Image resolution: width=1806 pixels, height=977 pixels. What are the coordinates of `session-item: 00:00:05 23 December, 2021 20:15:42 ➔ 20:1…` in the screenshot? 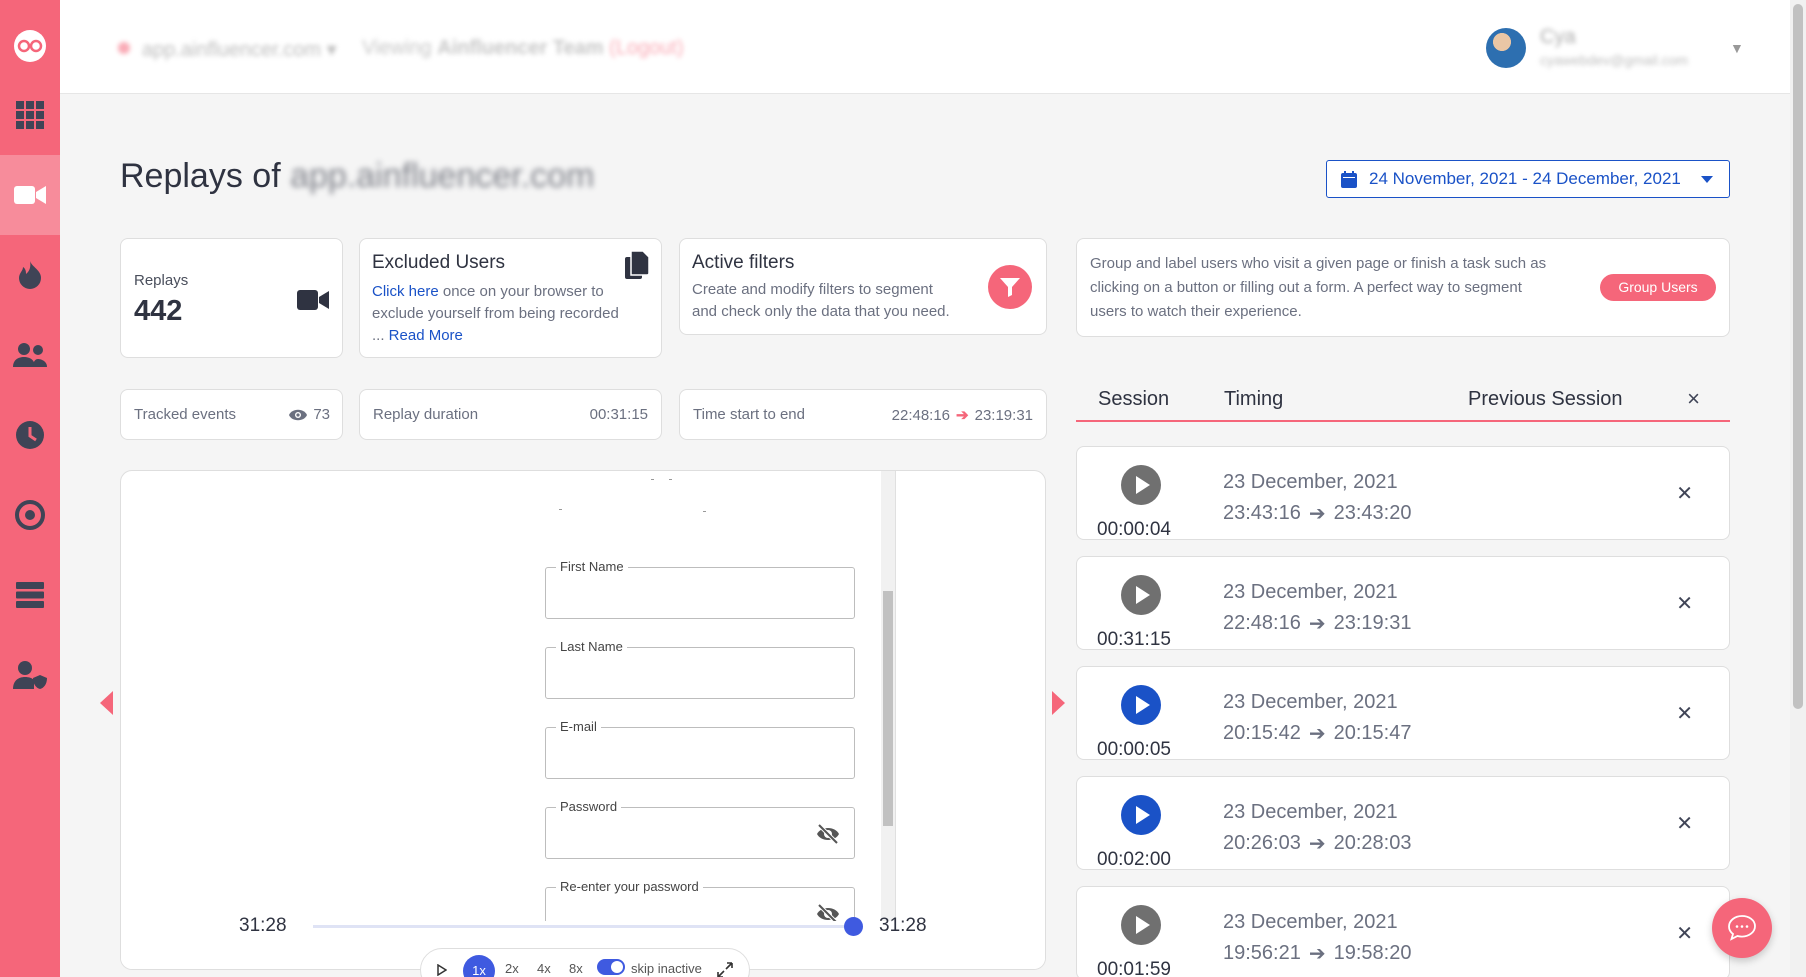 It's located at (1403, 713).